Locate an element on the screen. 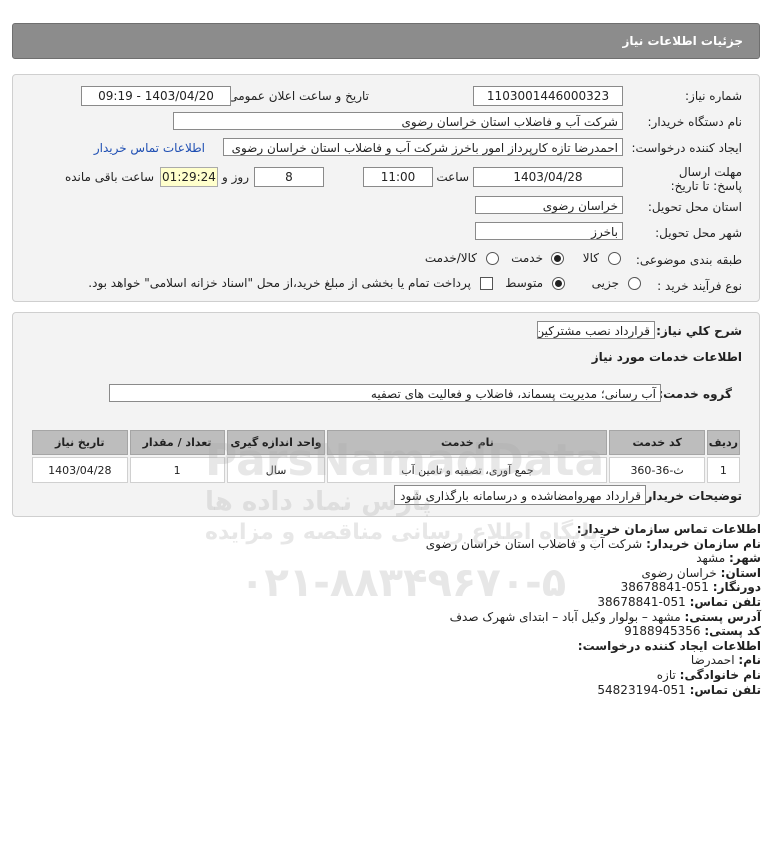 This screenshot has height=845, width=770. province-label: استان محل تحویل: is located at coordinates (694, 207).